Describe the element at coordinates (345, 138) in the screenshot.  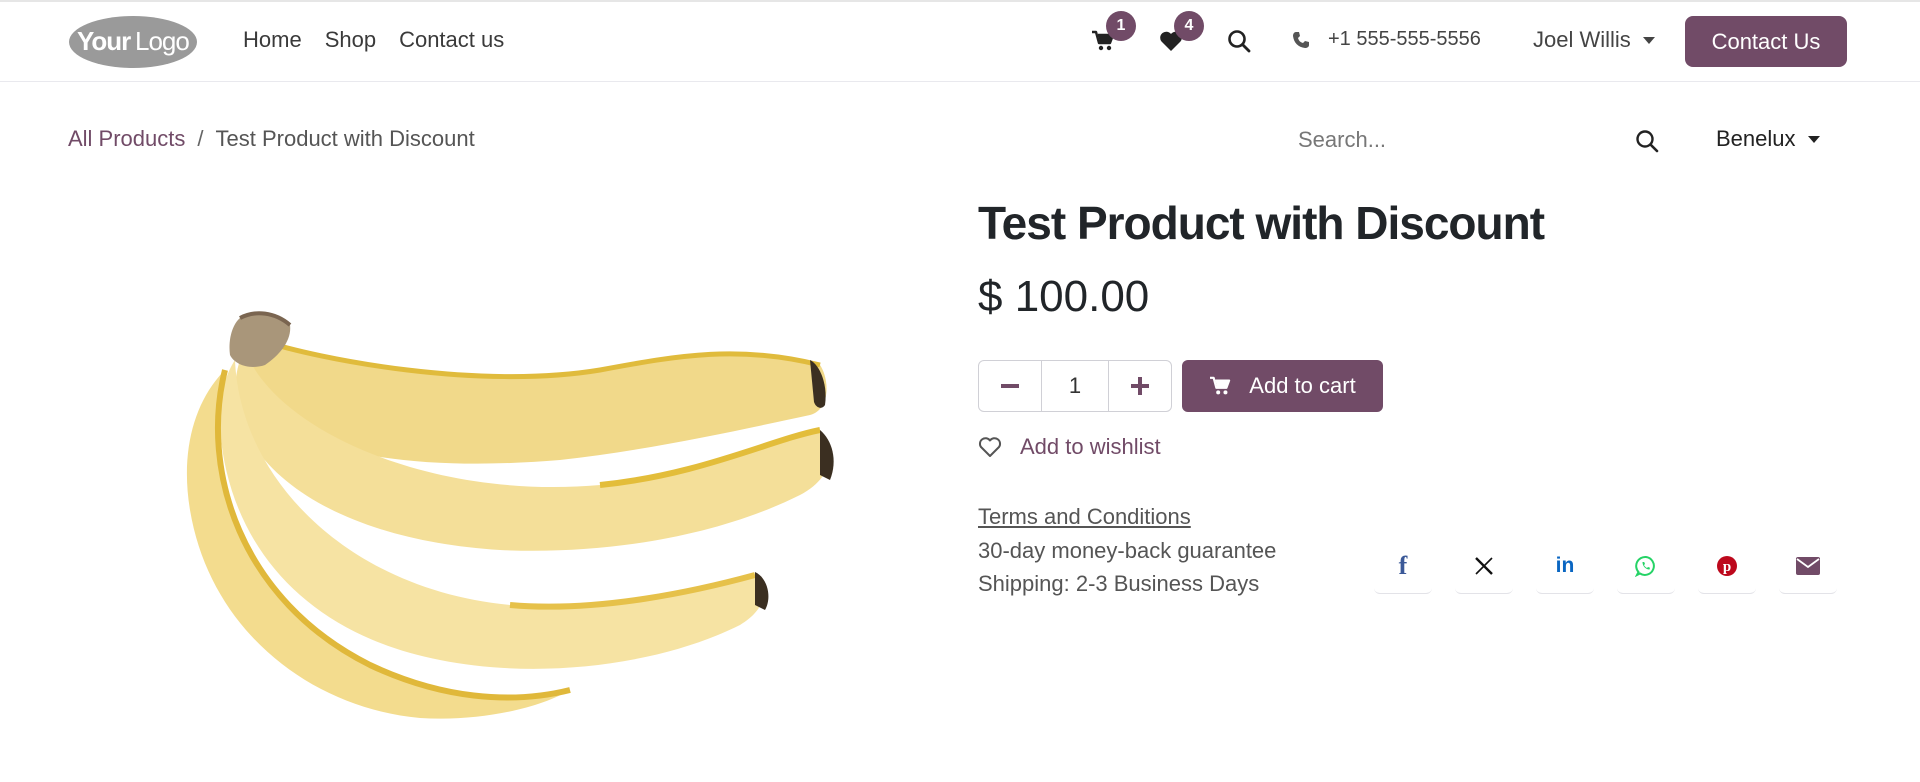
I see `breadcrumb-current: Test Product with Discount` at that location.